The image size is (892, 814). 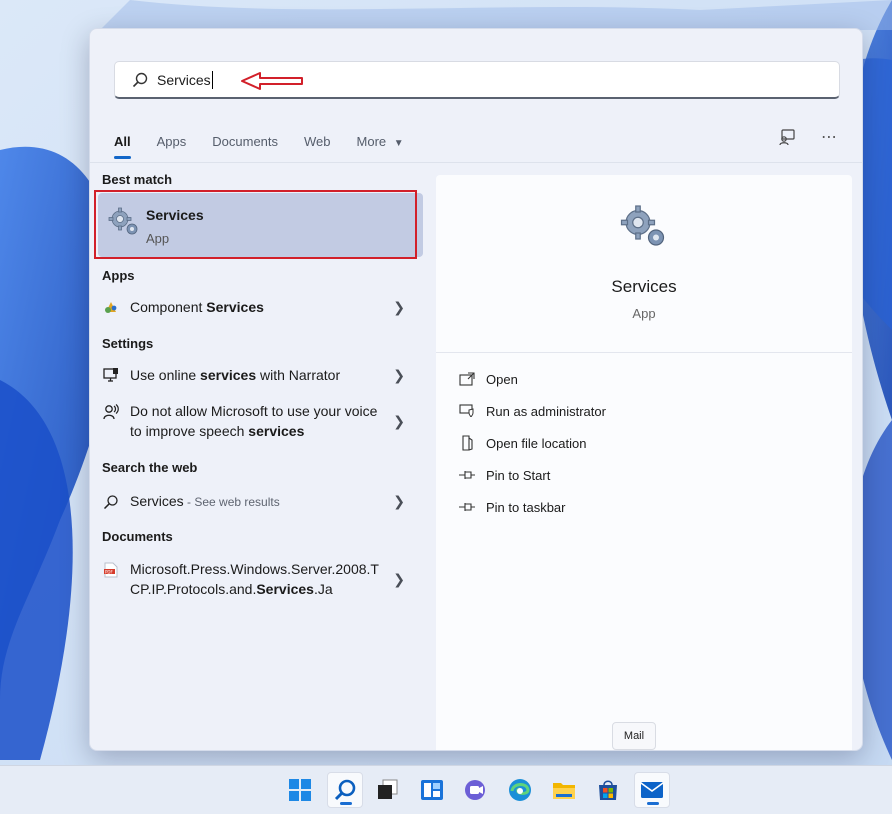 I want to click on shield-icon, so click(x=467, y=411).